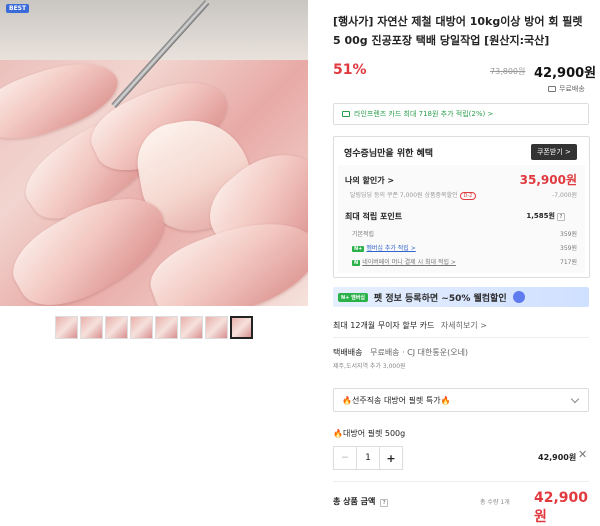  What do you see at coordinates (440, 298) in the screenshot?
I see `banner-text: 펫 정보 등록하면 ~50% 웰컴할인` at bounding box center [440, 298].